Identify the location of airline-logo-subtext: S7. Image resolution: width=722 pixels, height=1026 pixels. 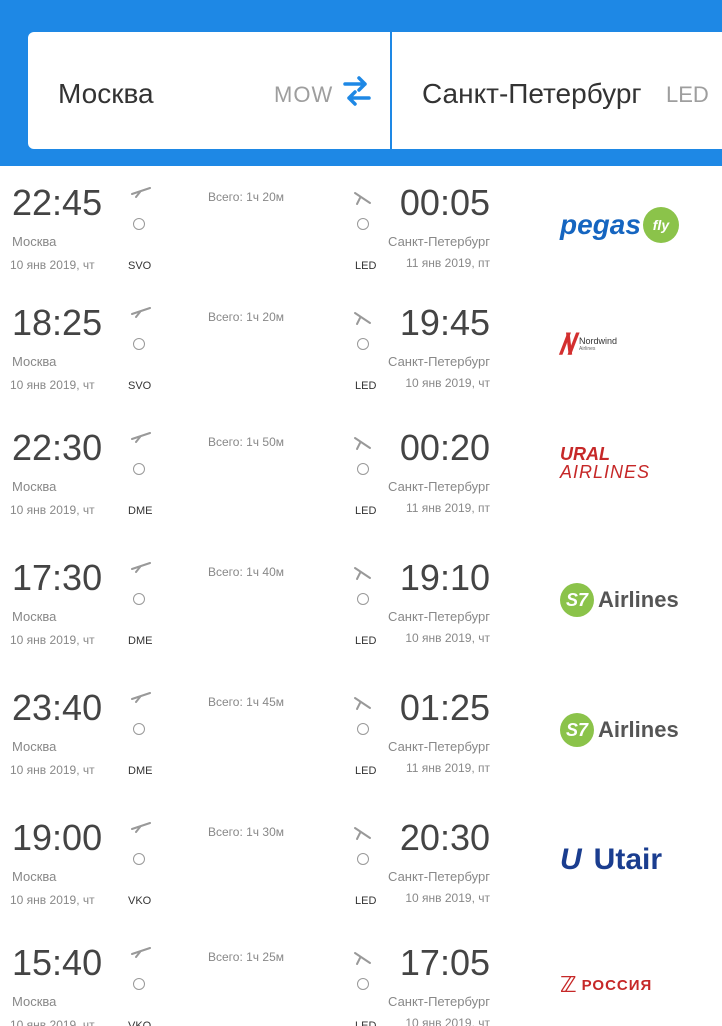
(577, 730).